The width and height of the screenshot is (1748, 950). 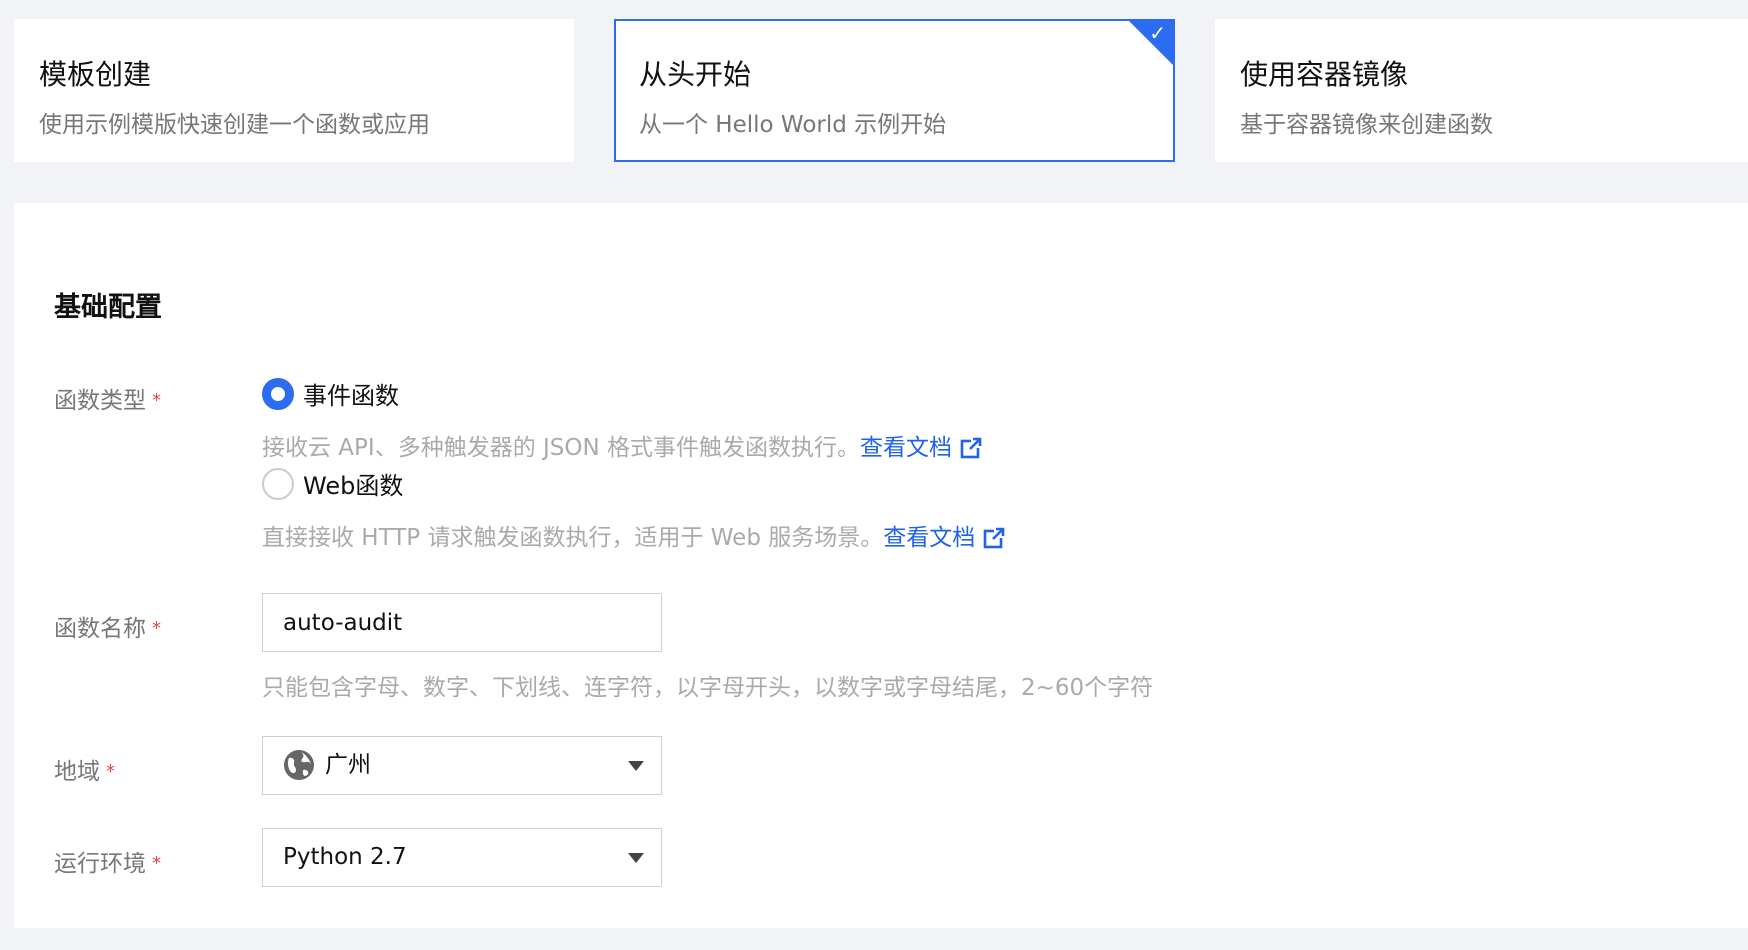 What do you see at coordinates (462, 857) in the screenshot?
I see `runtime-select: Python 2.7` at bounding box center [462, 857].